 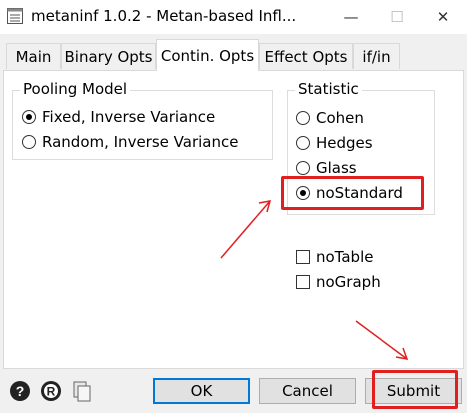 I want to click on reset-icon: R, so click(x=51, y=391).